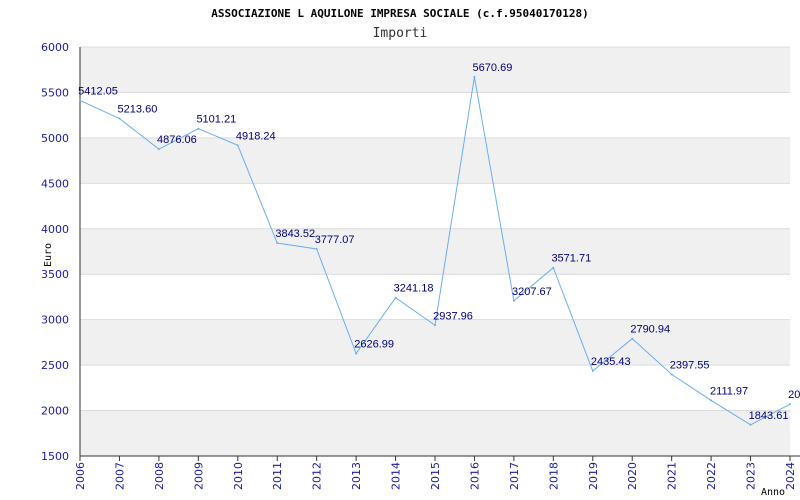 The height and width of the screenshot is (500, 800). What do you see at coordinates (317, 476) in the screenshot?
I see `x-tick-label: 2012` at bounding box center [317, 476].